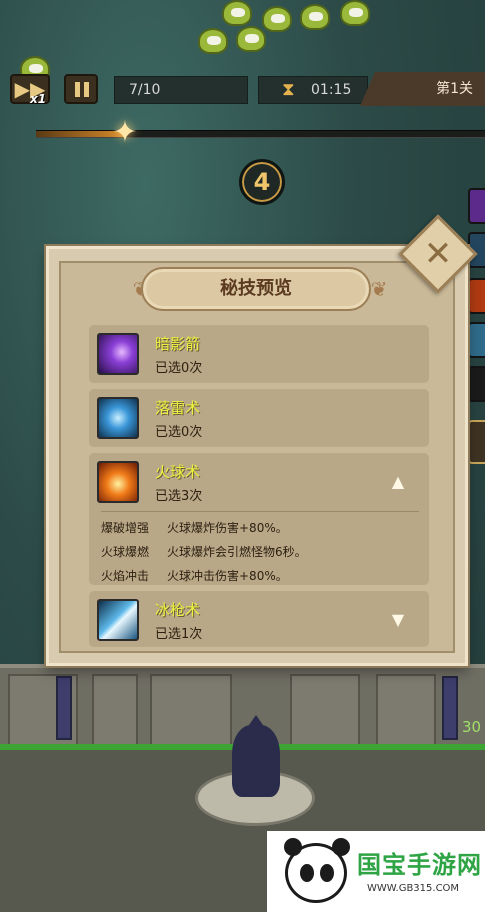  Describe the element at coordinates (227, 576) in the screenshot. I see `detail-desc: 火球冲击伤害+80%。` at that location.